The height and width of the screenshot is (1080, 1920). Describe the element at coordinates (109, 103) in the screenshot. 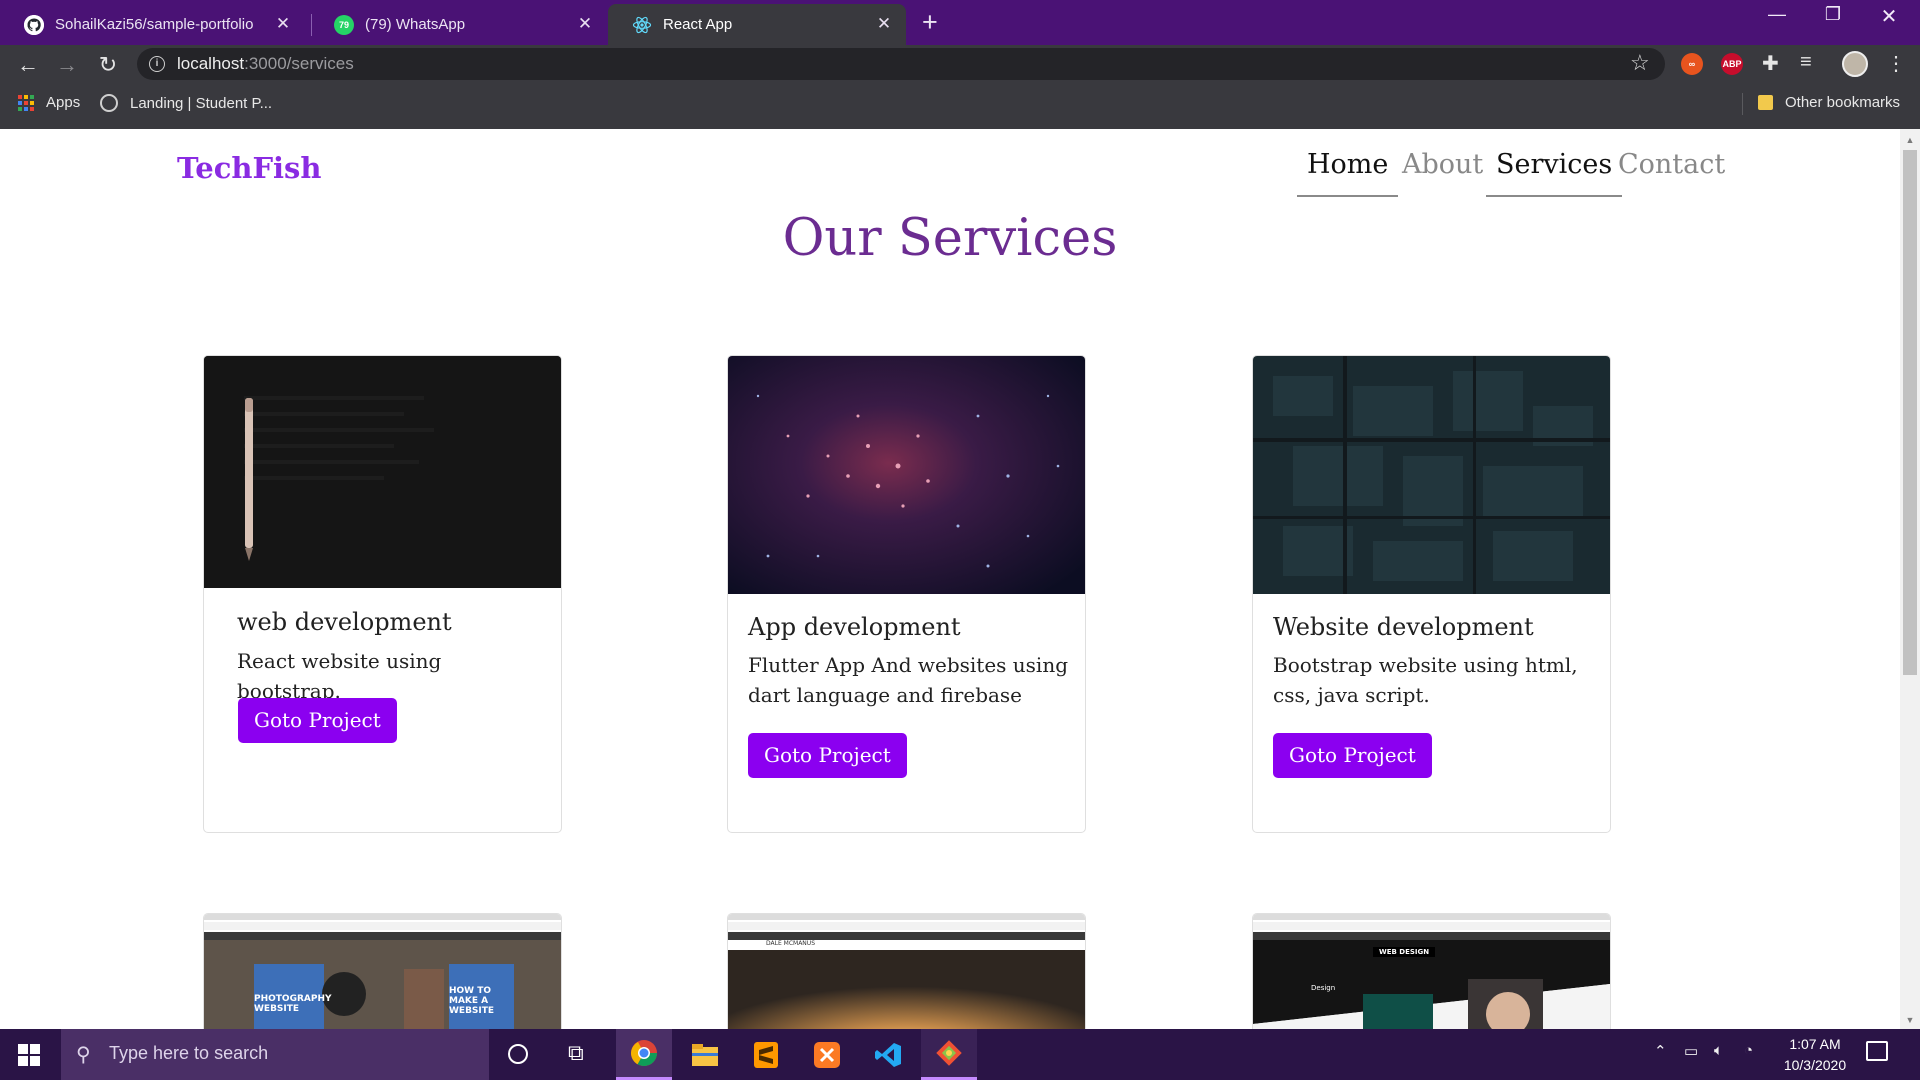

I see `site-favicon-icon` at that location.